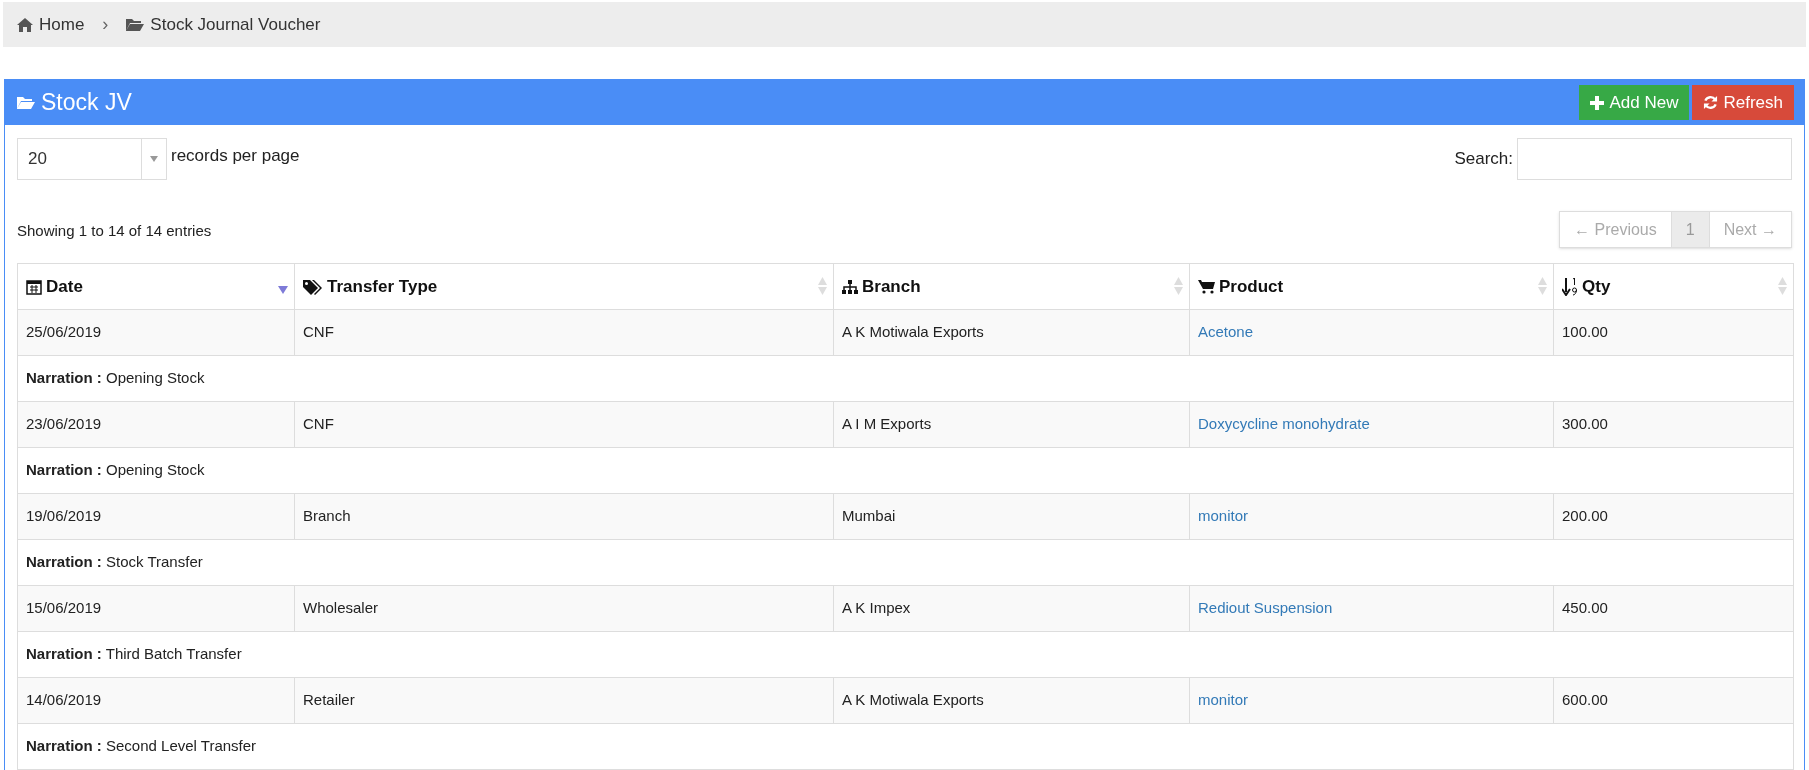 The image size is (1809, 770). Describe the element at coordinates (1673, 608) in the screenshot. I see `table-cell: 450.00` at that location.